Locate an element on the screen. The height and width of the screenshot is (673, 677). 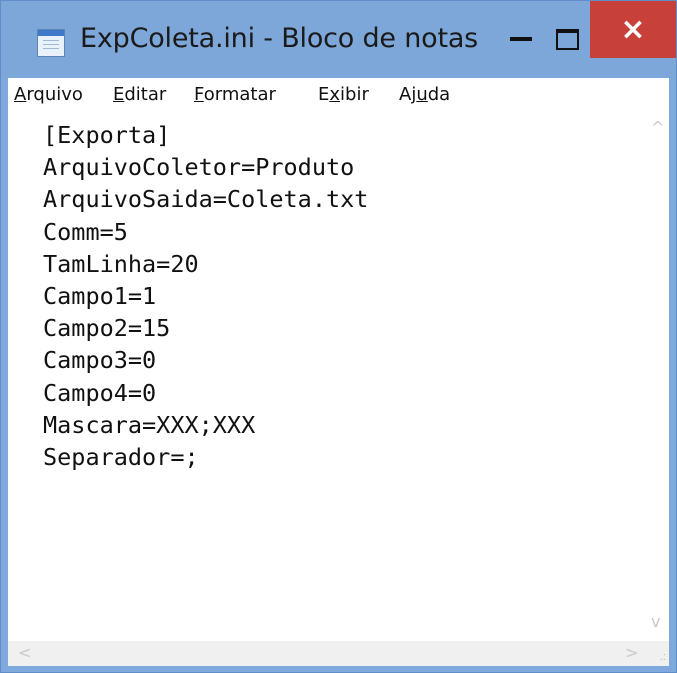
text-line: Mascara=XXX;XXX is located at coordinates (149, 424).